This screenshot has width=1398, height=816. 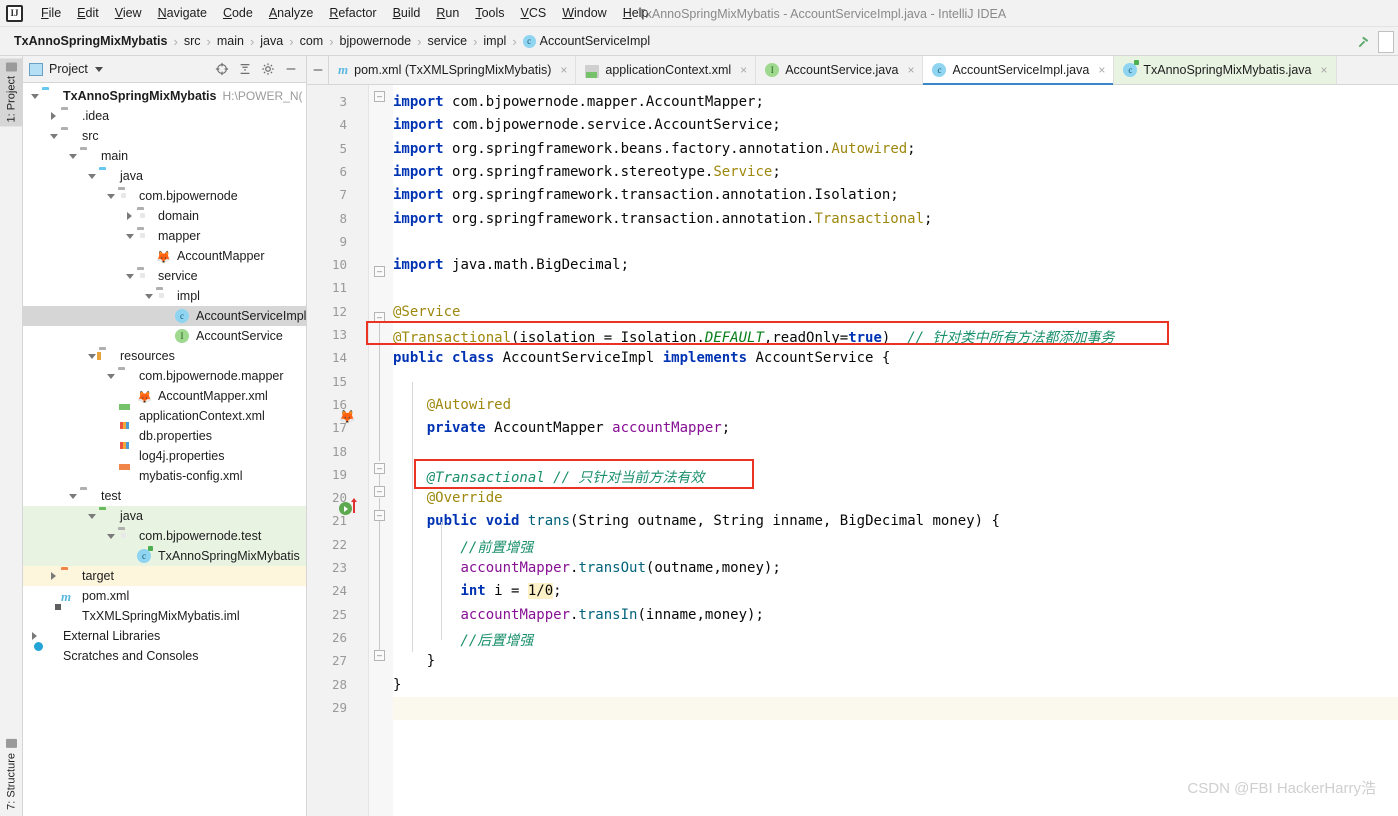 I want to click on menu-refactor: Refactor, so click(x=352, y=13).